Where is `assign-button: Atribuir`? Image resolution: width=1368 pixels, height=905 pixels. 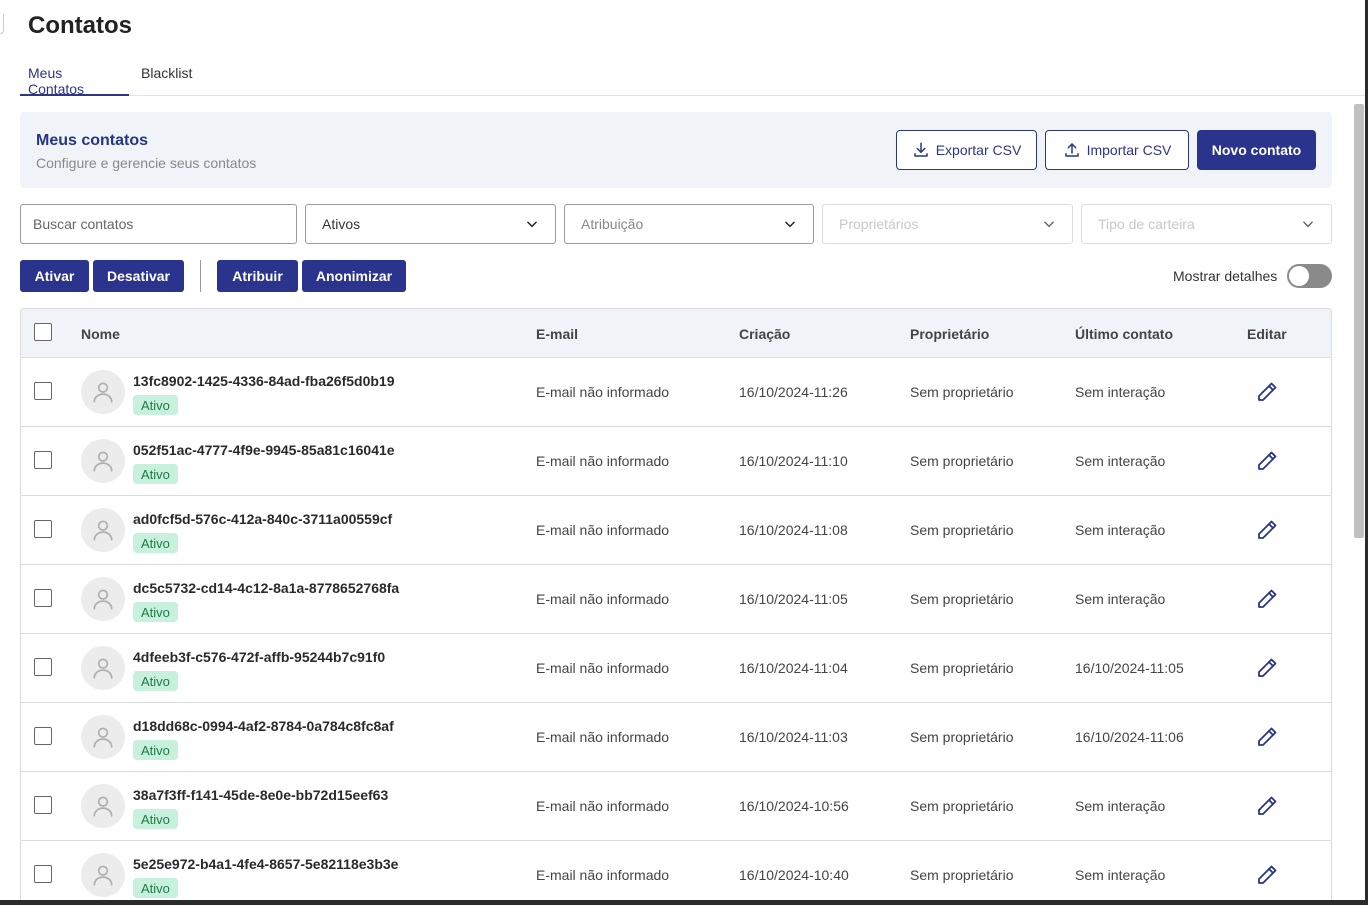
assign-button: Atribuir is located at coordinates (257, 276).